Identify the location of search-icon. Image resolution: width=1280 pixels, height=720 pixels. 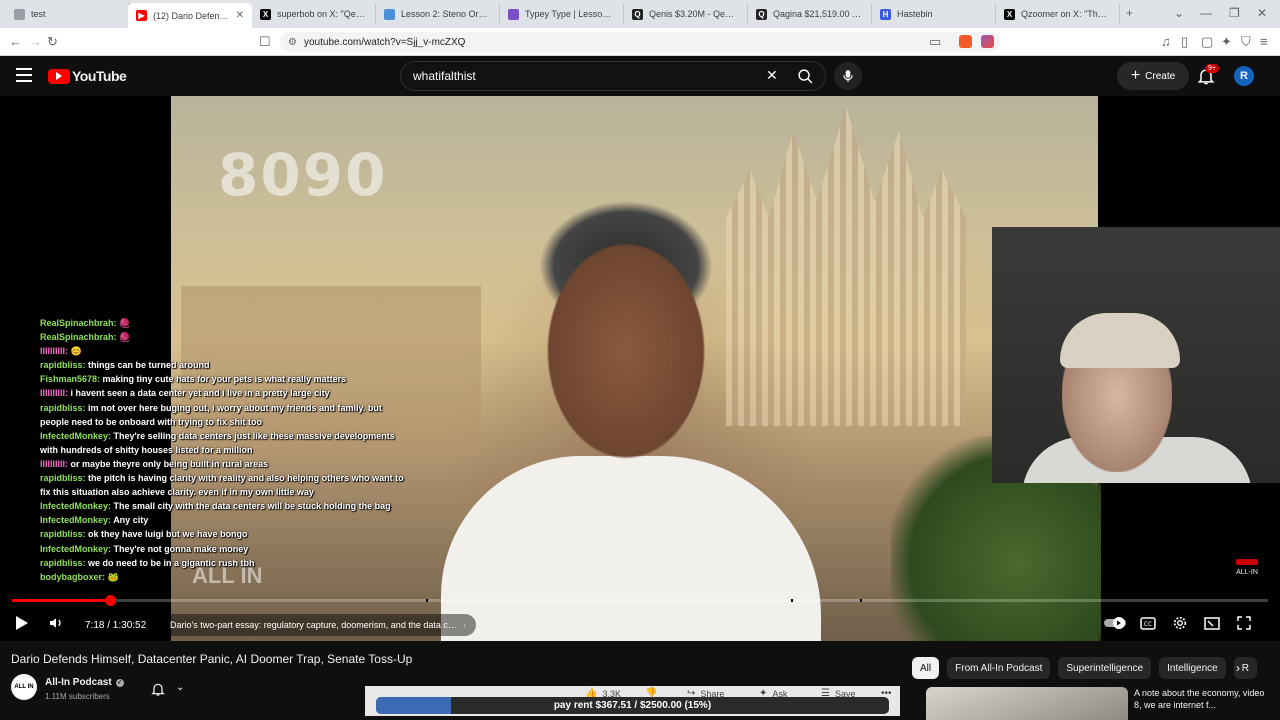
(804, 75).